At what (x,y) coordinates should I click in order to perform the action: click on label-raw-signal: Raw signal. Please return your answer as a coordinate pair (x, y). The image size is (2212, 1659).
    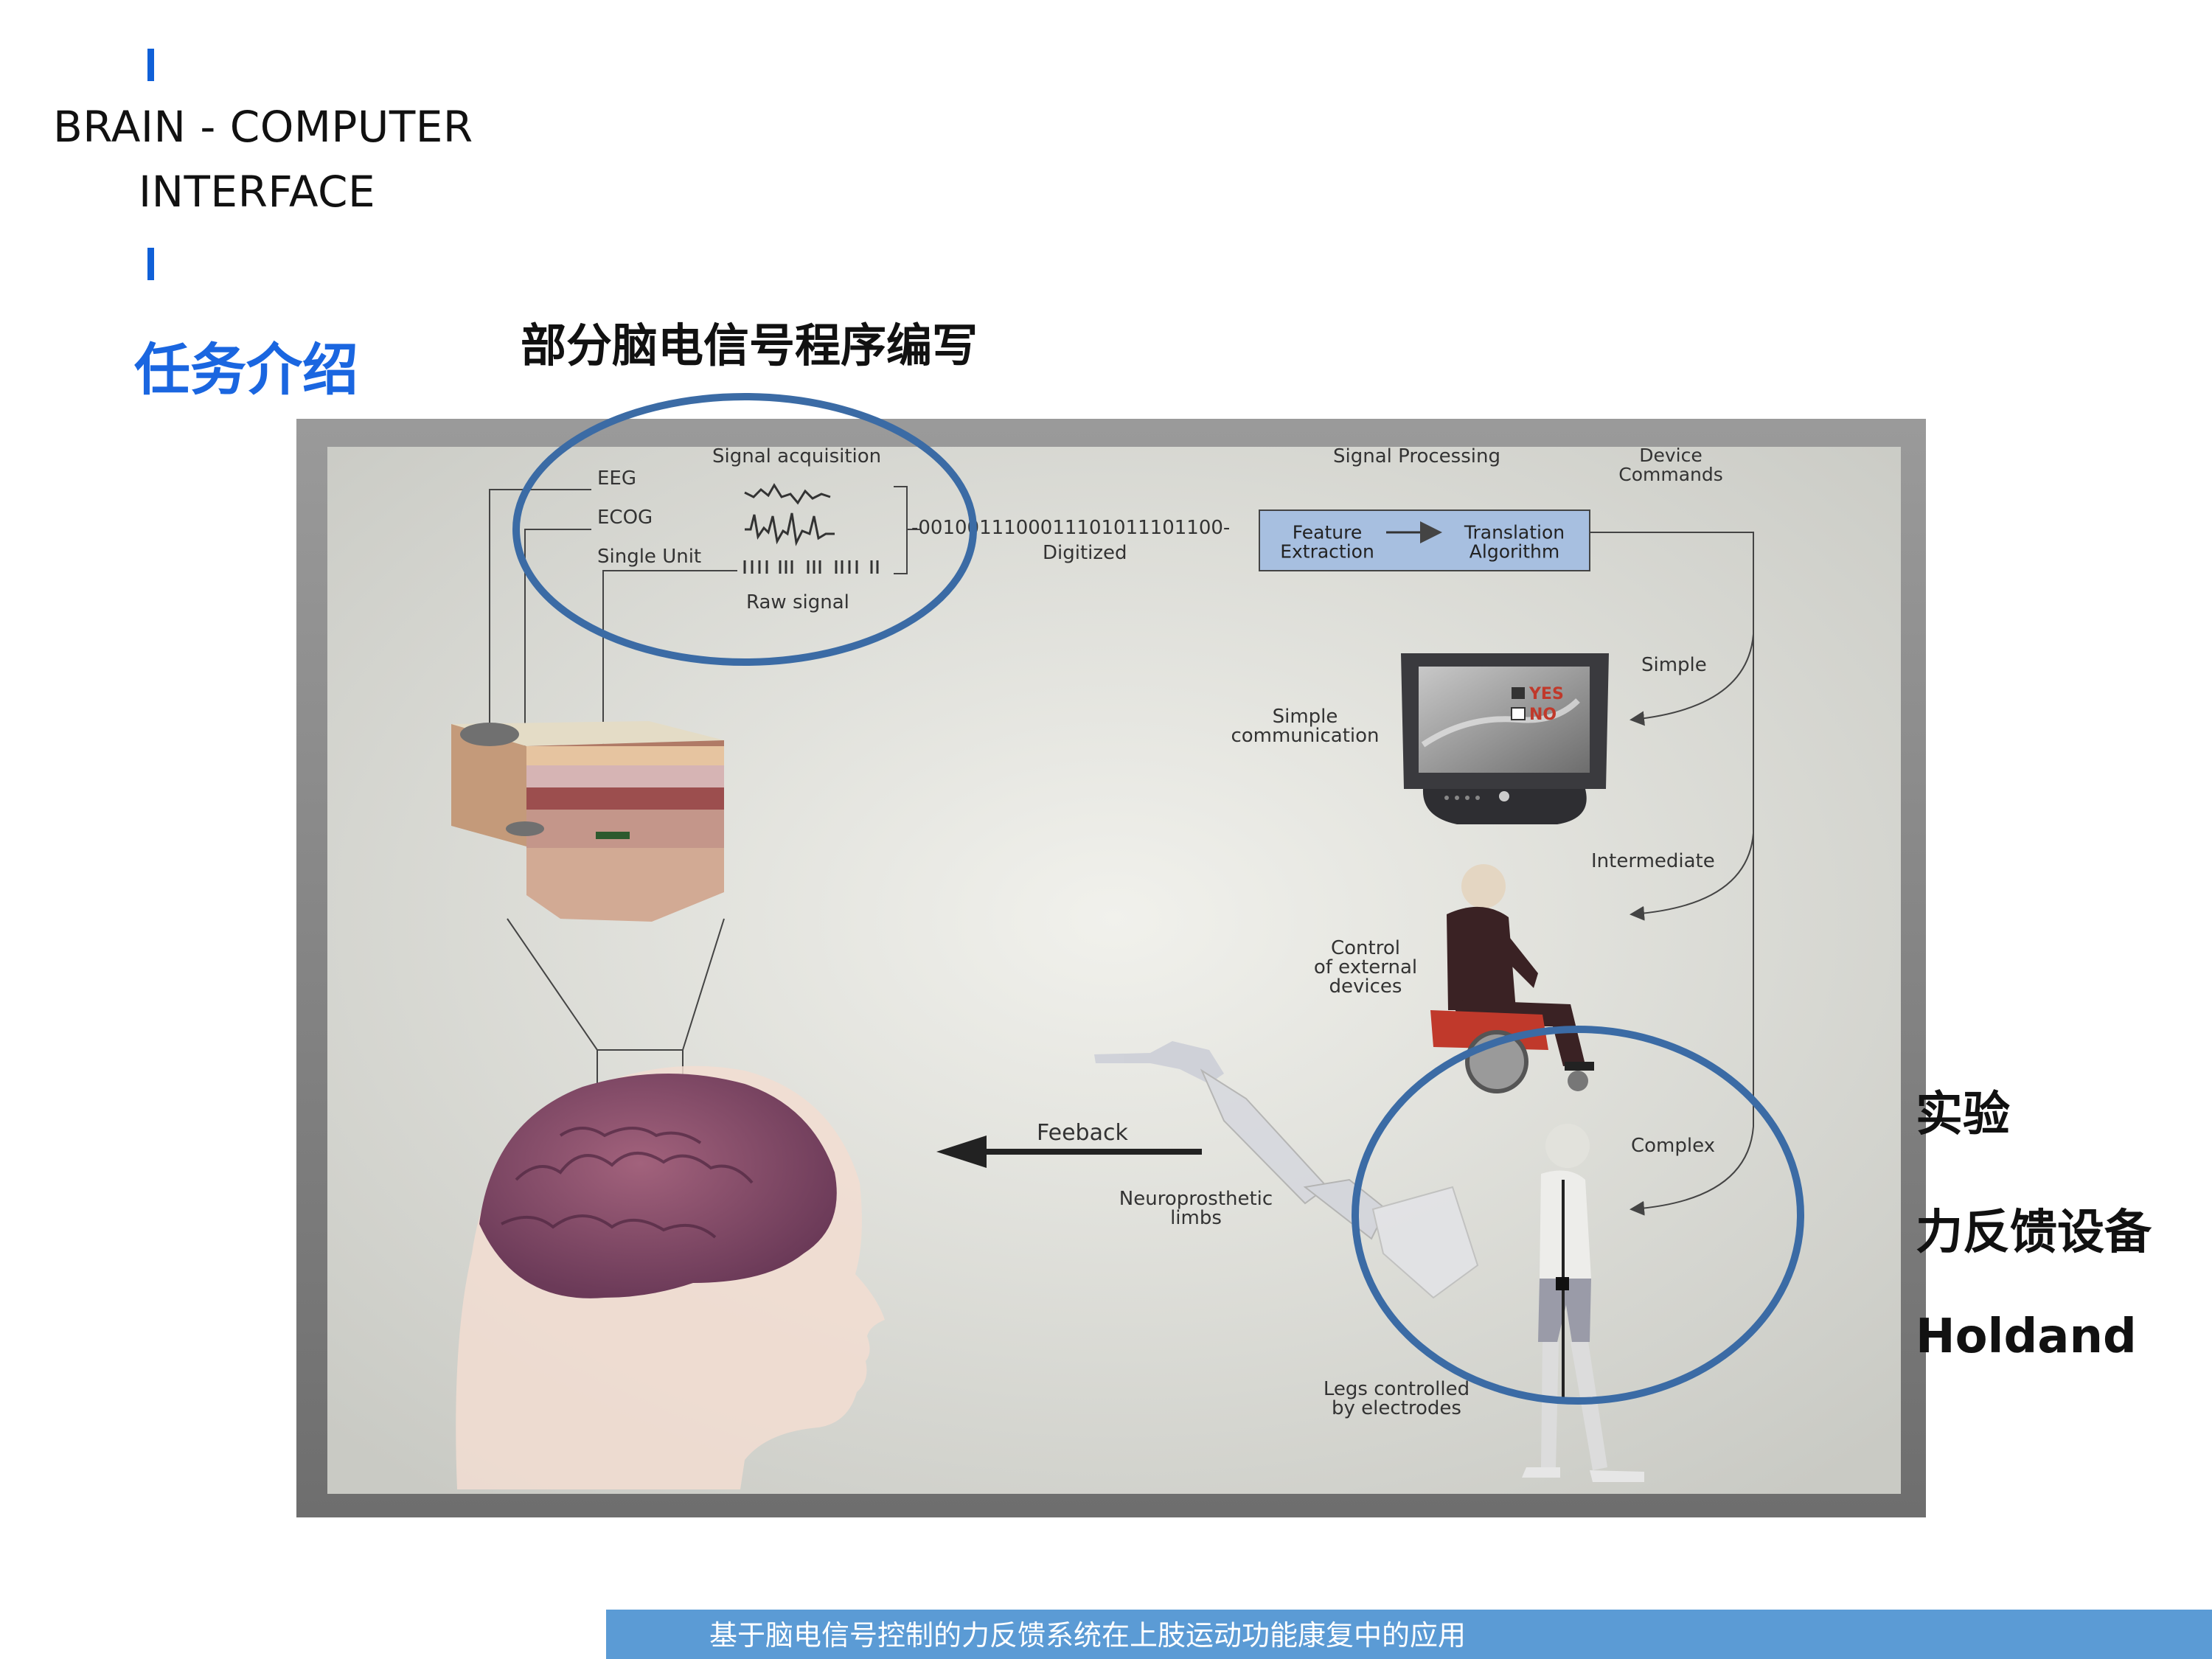
    Looking at the image, I should click on (797, 602).